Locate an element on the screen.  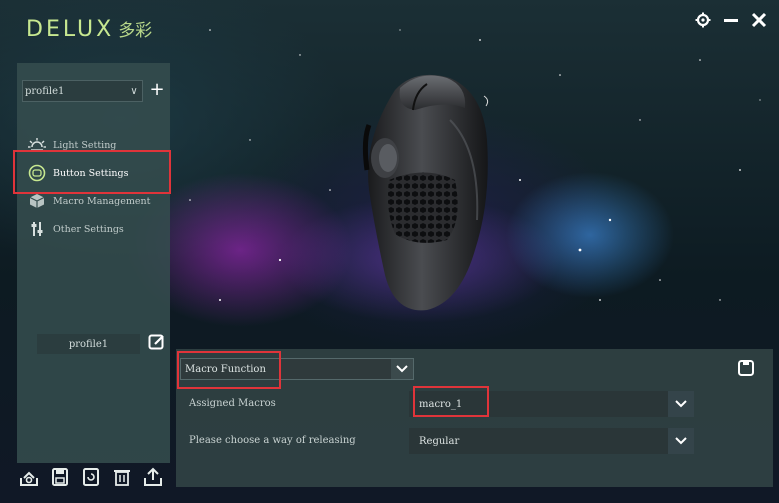
app-logo: DELUX 多彩 is located at coordinates (89, 29).